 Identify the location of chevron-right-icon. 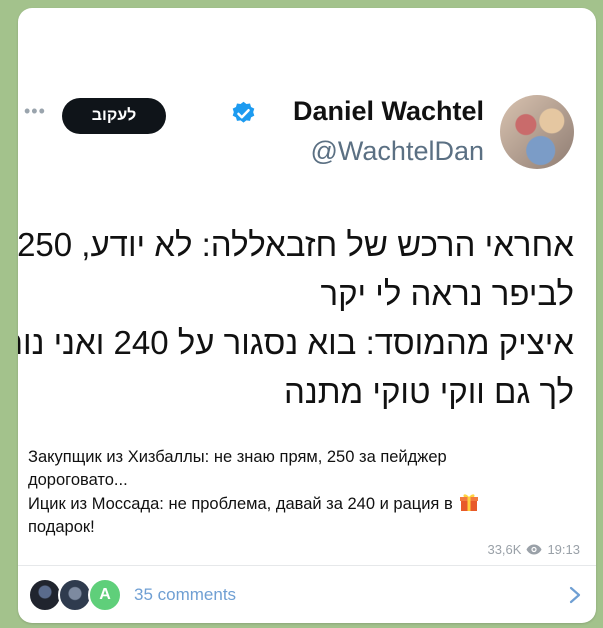
(575, 595).